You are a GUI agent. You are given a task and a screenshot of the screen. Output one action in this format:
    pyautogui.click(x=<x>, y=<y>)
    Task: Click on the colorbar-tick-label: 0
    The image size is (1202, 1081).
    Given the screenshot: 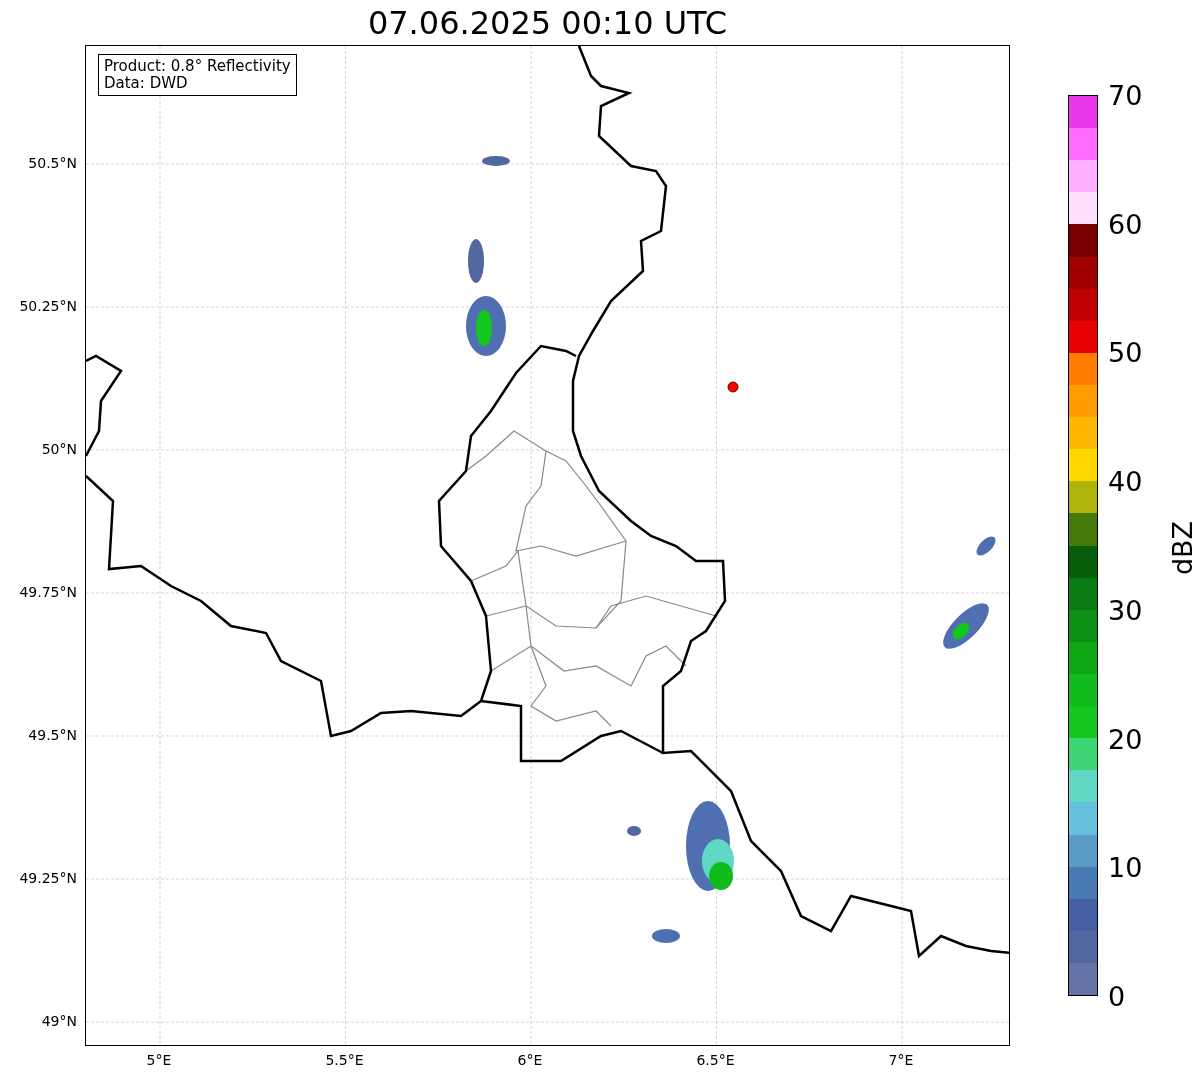 What is the action you would take?
    pyautogui.click(x=1117, y=996)
    